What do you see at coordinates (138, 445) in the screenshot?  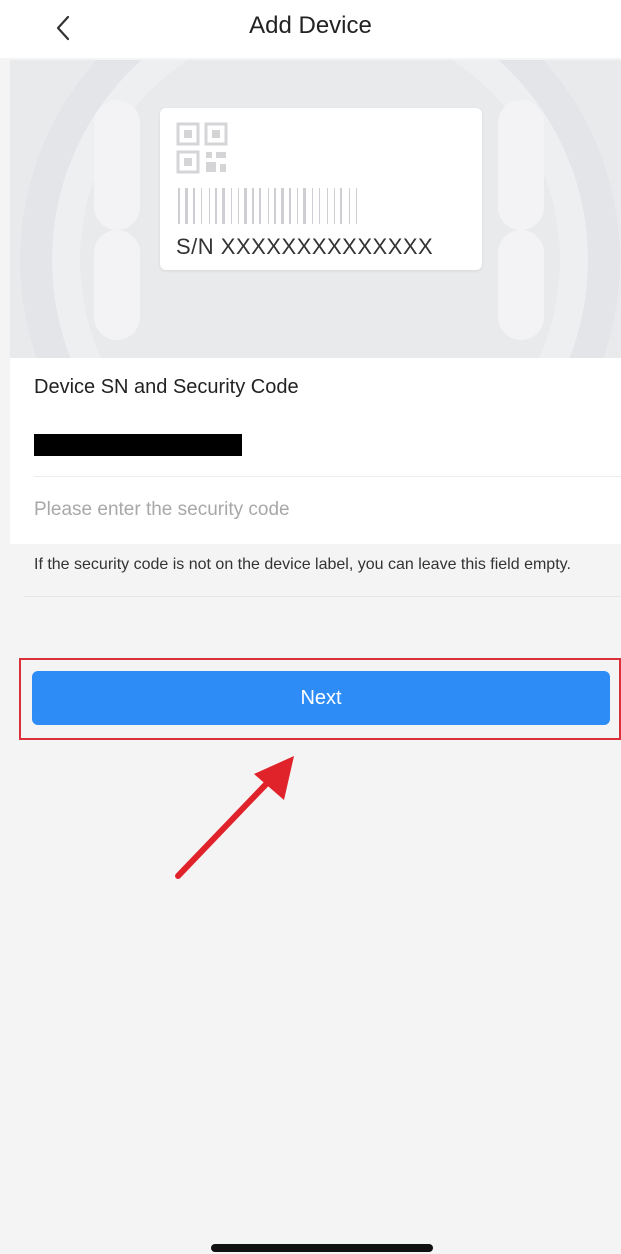 I see `device-sn-value-redacted` at bounding box center [138, 445].